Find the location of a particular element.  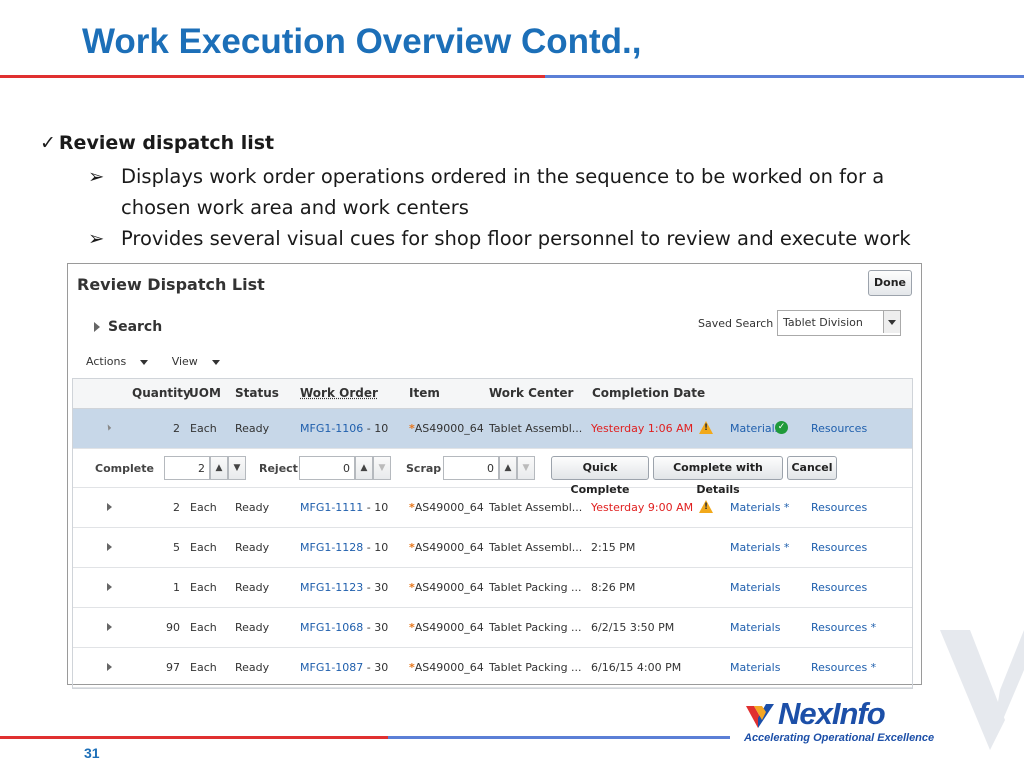

search-label: Search is located at coordinates (135, 327).